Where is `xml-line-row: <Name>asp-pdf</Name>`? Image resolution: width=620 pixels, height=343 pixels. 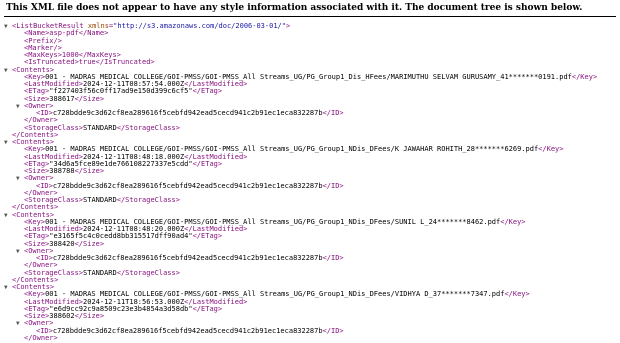 xml-line-row: <Name>asp-pdf</Name> is located at coordinates (311, 33).